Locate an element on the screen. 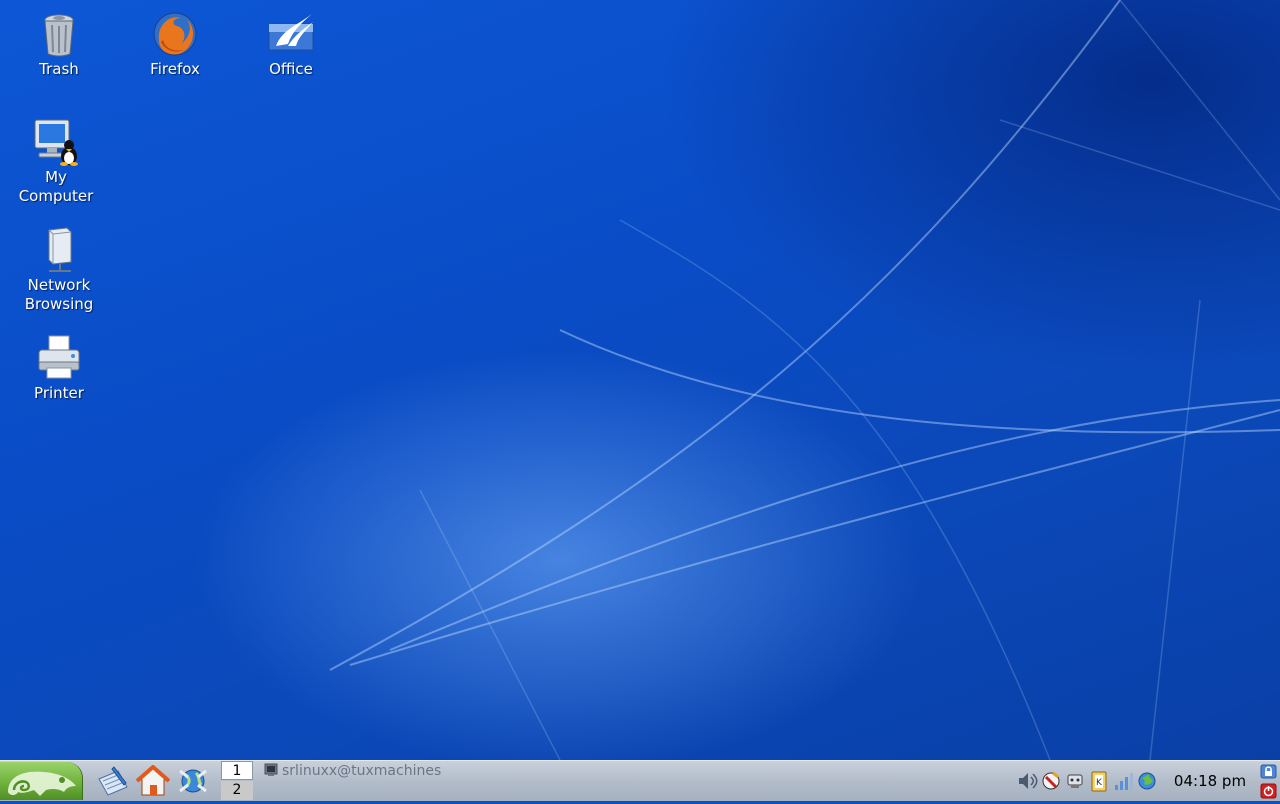  suse-chameleon-icon is located at coordinates (42, 783).